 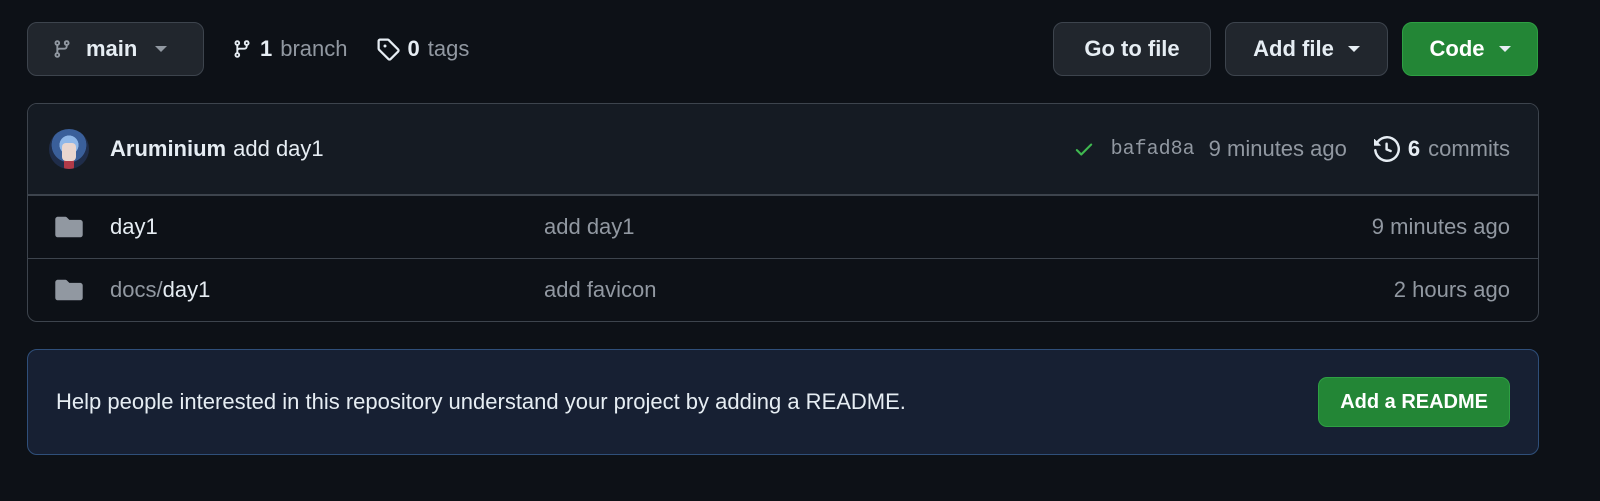 I want to click on avatar, so click(x=69, y=149).